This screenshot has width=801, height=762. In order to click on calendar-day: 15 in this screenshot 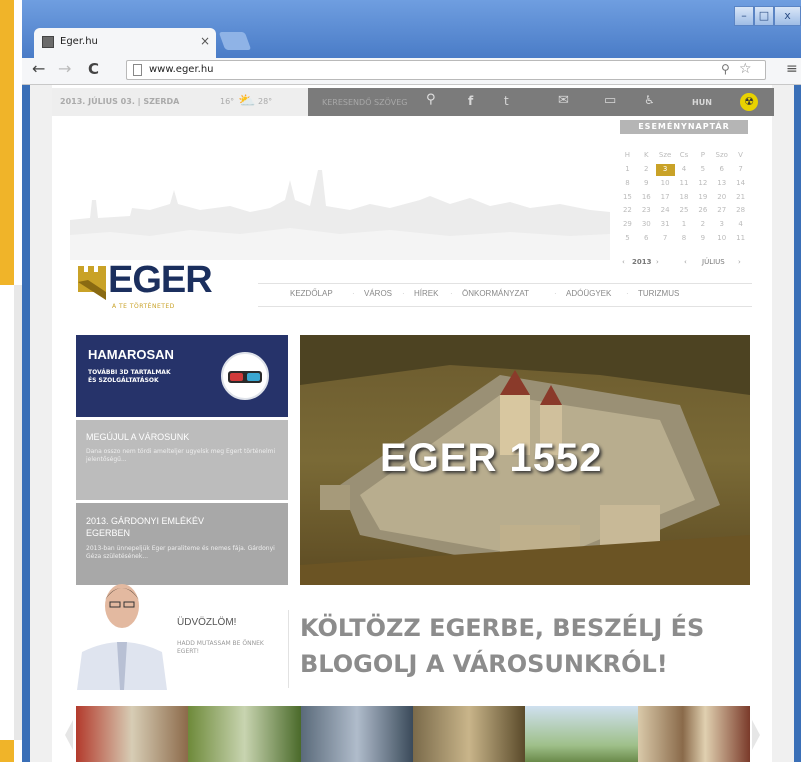, I will do `click(627, 198)`.